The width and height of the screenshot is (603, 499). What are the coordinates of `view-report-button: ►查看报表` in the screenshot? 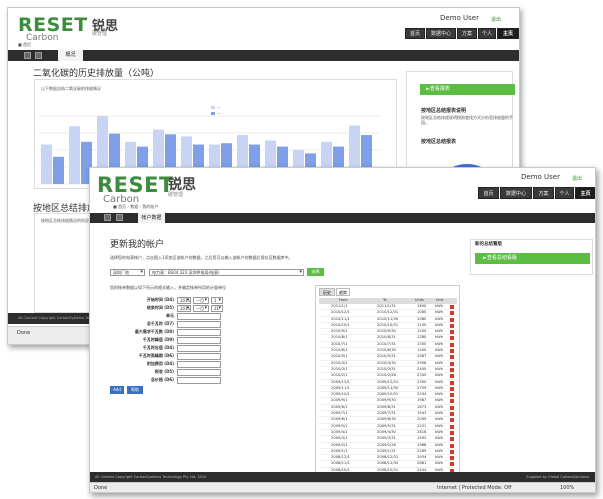 It's located at (467, 89).